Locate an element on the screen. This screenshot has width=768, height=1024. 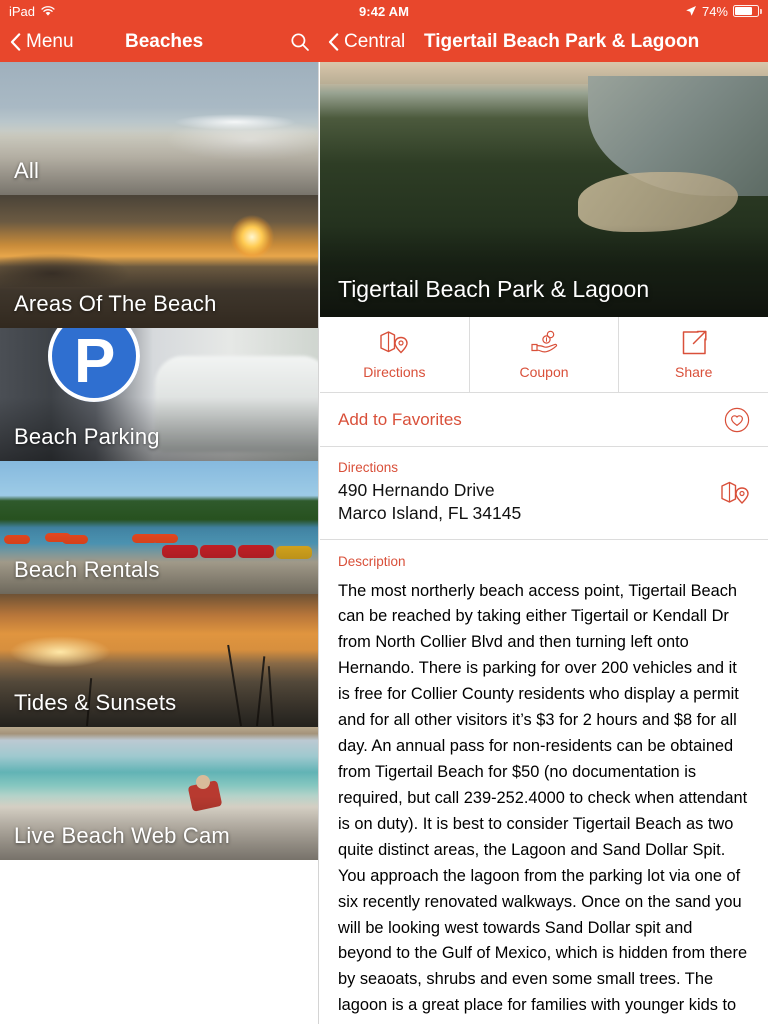
status-bar: iPad 9:42 AM 74% is located at coordinates (384, 11).